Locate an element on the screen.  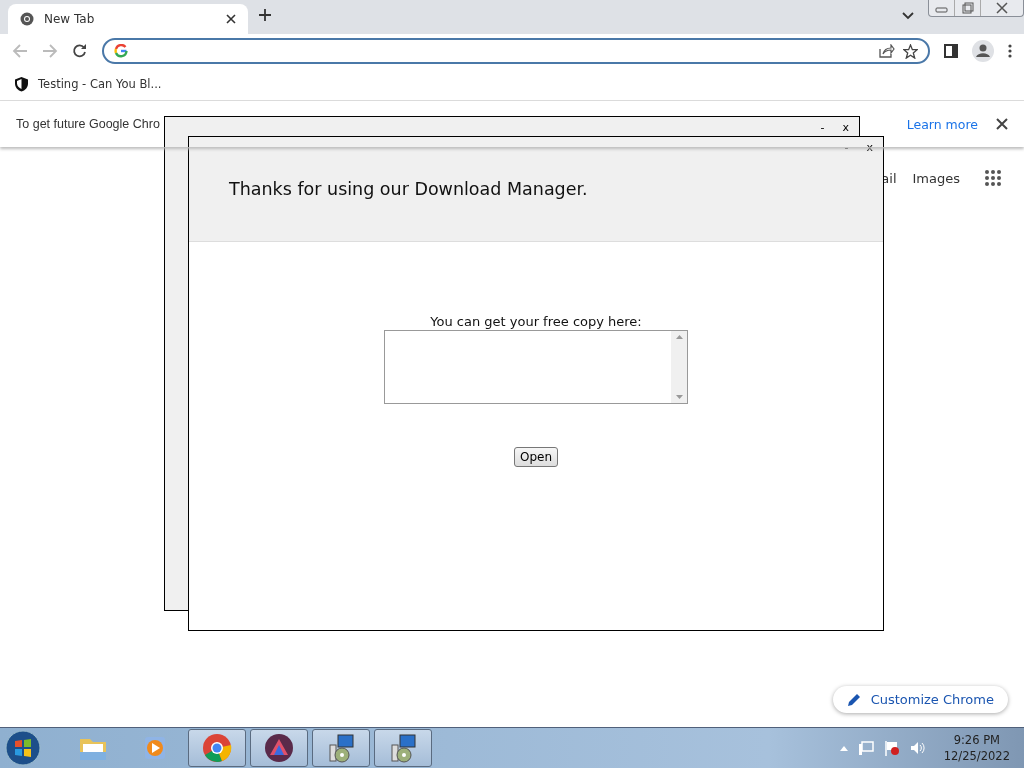
side-panel-icon is located at coordinates (951, 51).